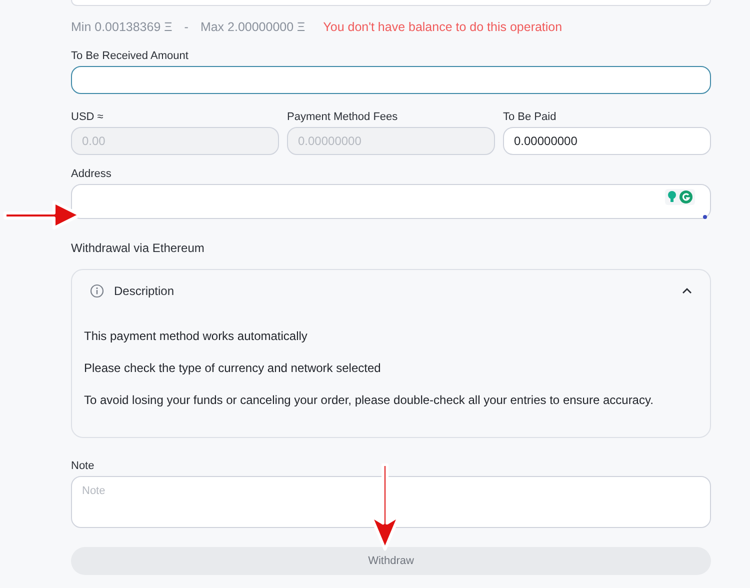 The width and height of the screenshot is (750, 588). Describe the element at coordinates (196, 336) in the screenshot. I see `description-text: This payment method works automatically` at that location.